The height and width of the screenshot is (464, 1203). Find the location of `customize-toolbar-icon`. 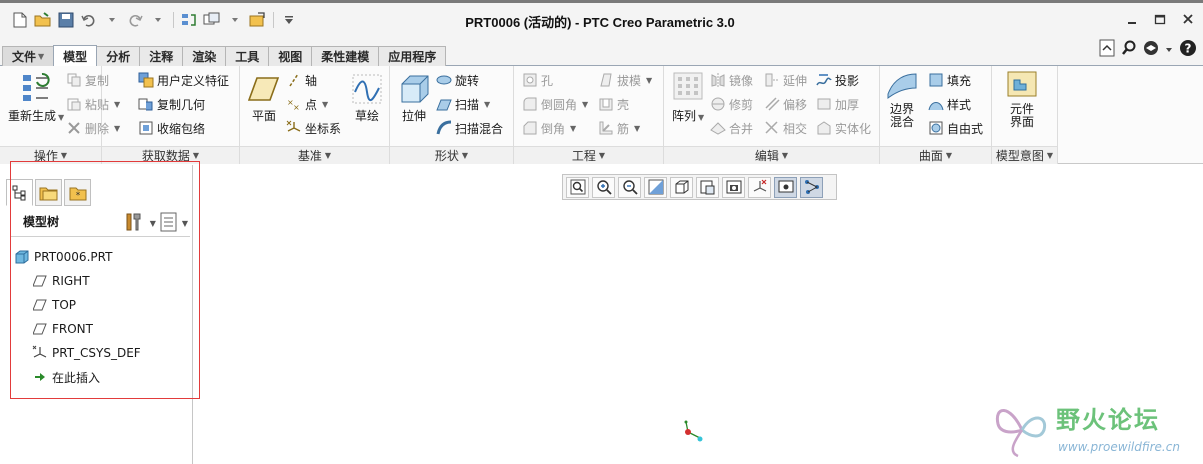

customize-toolbar-icon is located at coordinates (289, 20).